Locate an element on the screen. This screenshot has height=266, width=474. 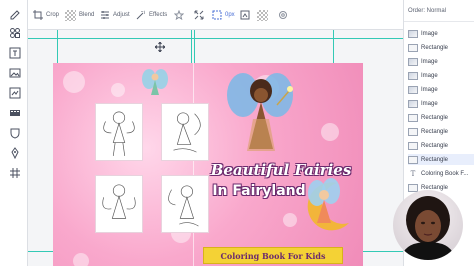
image-icon is located at coordinates (14, 72).